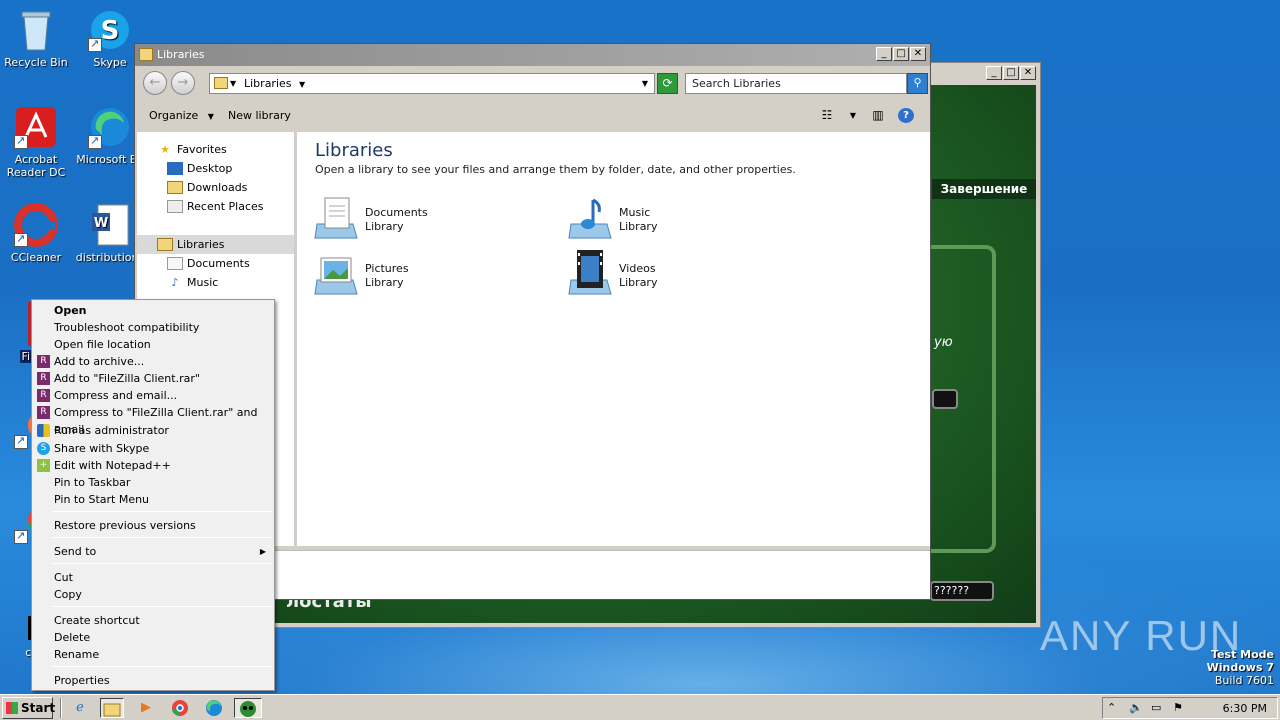  What do you see at coordinates (203, 282) in the screenshot?
I see `nav-label: Music` at bounding box center [203, 282].